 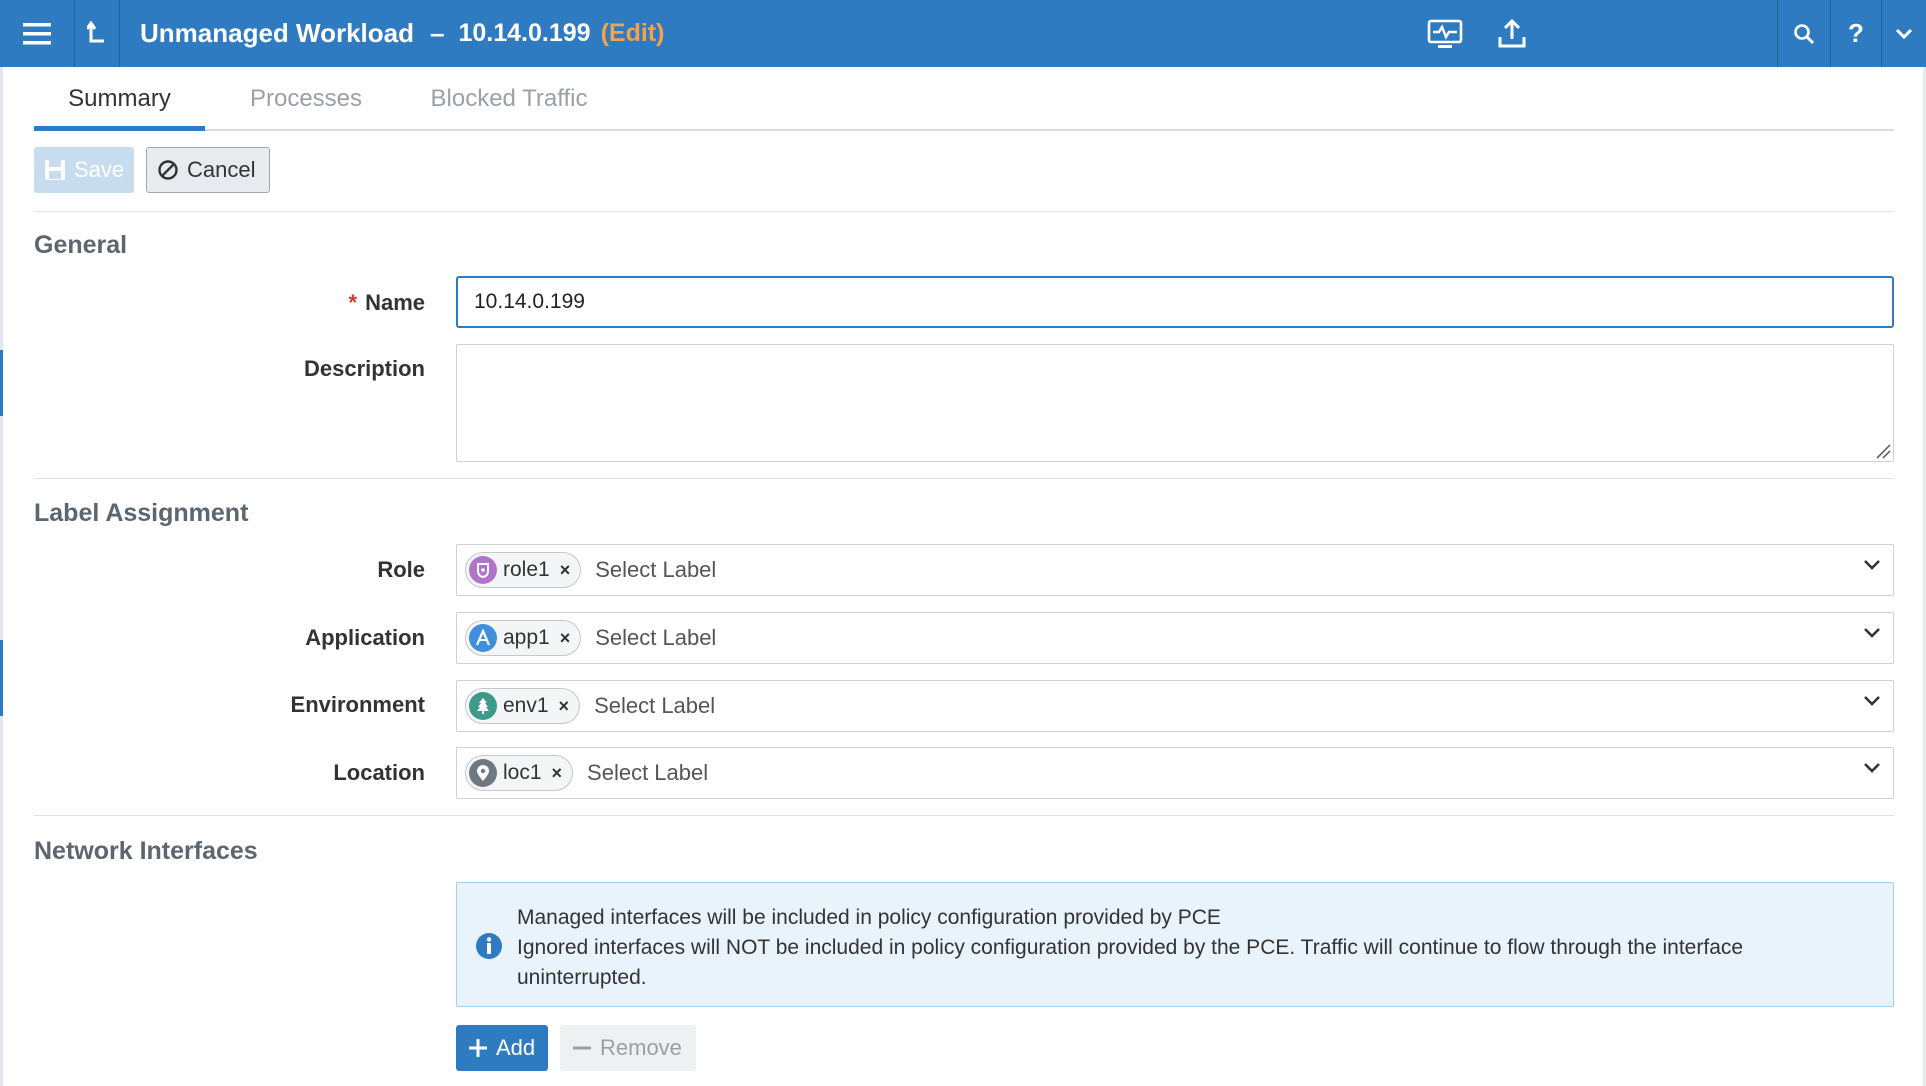 I want to click on name-label: * Name, so click(x=387, y=303).